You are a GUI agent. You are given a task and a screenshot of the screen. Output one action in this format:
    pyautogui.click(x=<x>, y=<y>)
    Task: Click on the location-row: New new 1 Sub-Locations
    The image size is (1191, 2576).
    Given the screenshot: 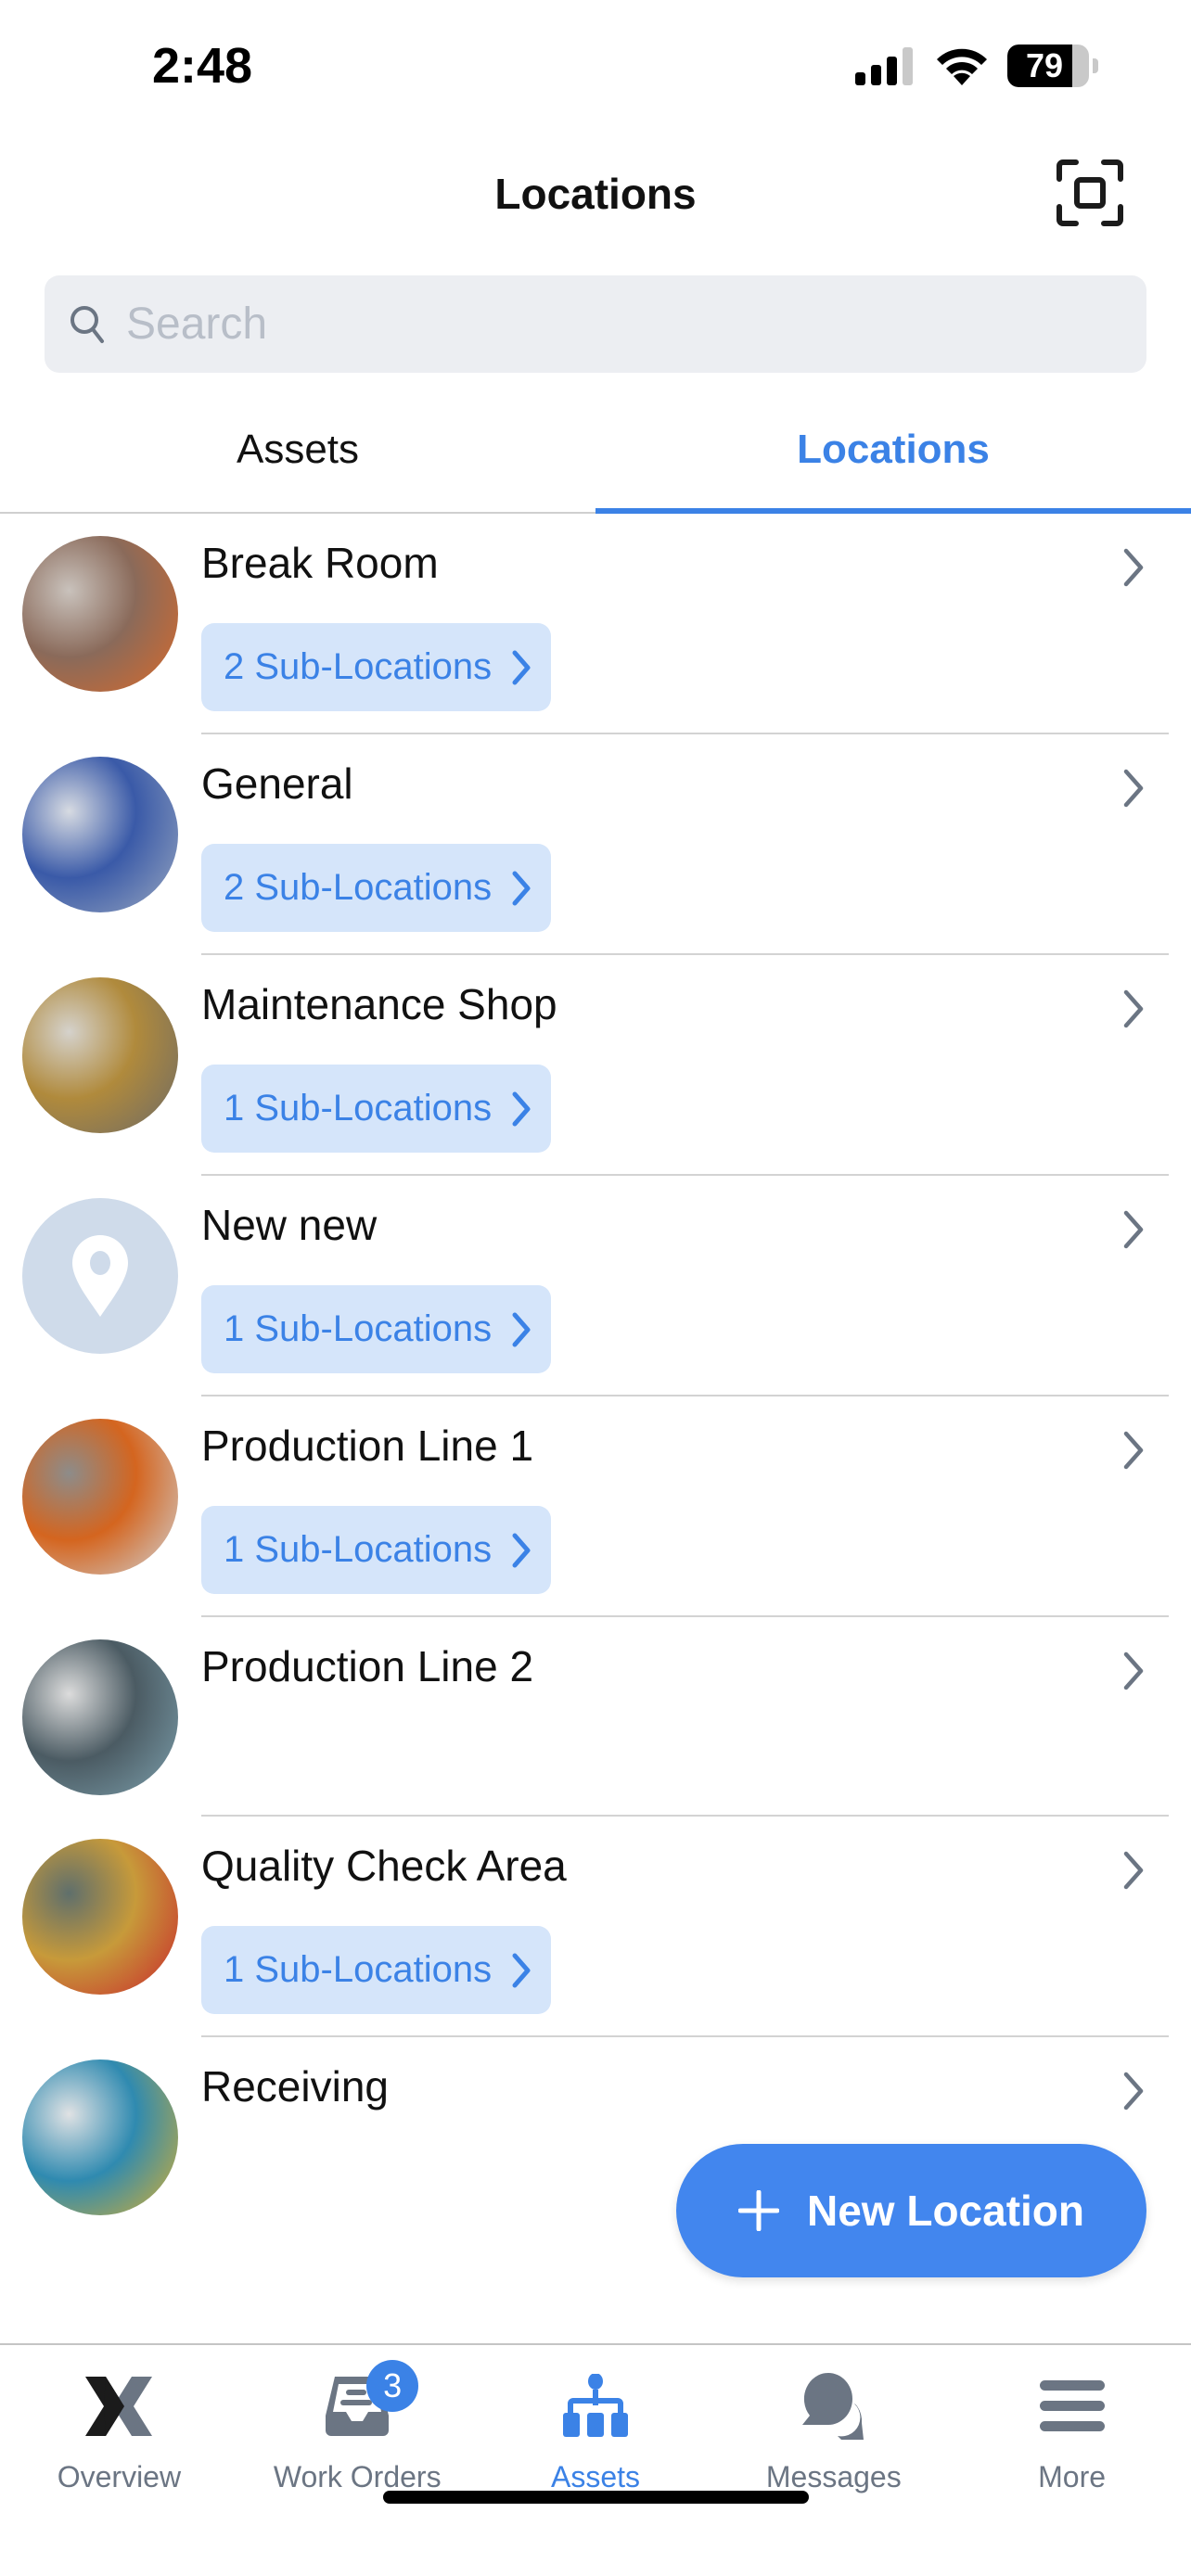 What is the action you would take?
    pyautogui.click(x=595, y=1286)
    